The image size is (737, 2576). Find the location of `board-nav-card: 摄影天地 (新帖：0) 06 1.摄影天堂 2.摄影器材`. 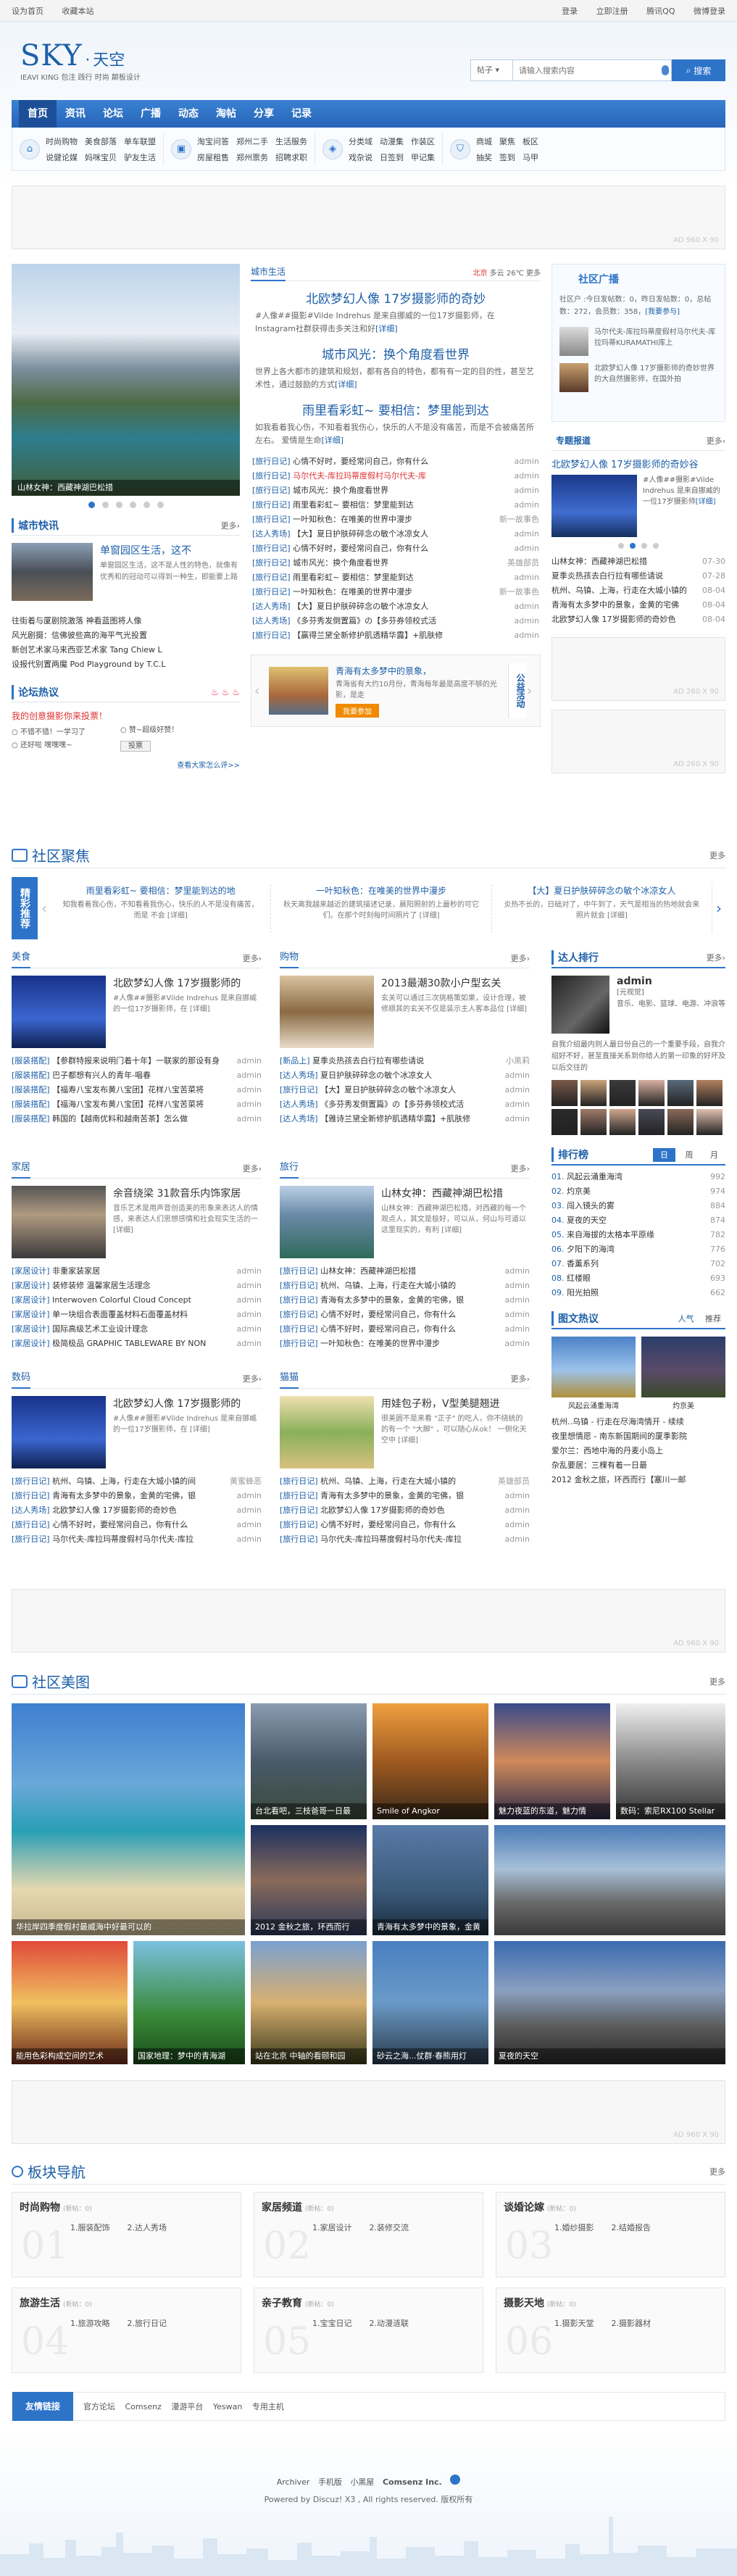

board-nav-card: 摄影天地 (新帖：0) 06 1.摄影天堂 2.摄影器材 is located at coordinates (610, 2330).